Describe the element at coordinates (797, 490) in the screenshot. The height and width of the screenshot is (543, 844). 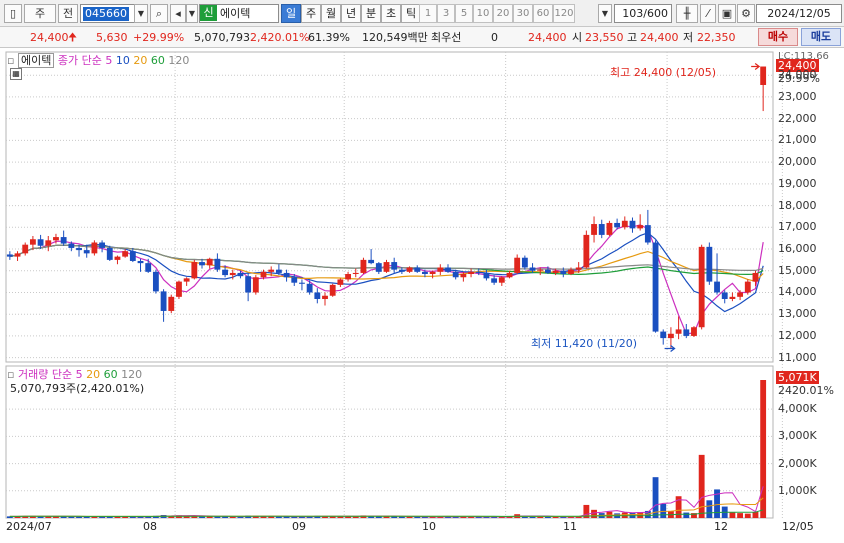
I see `volume-axis-tick: 1,000K` at that location.